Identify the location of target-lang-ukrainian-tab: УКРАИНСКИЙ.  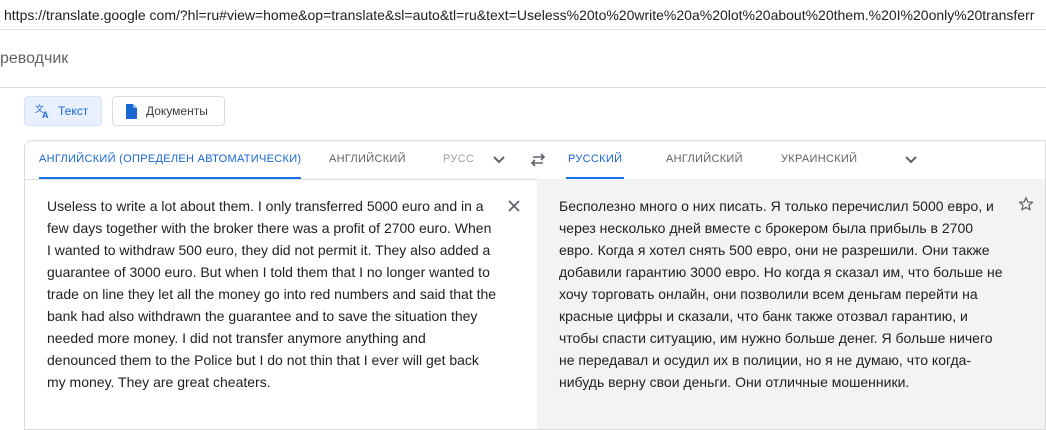
(819, 160).